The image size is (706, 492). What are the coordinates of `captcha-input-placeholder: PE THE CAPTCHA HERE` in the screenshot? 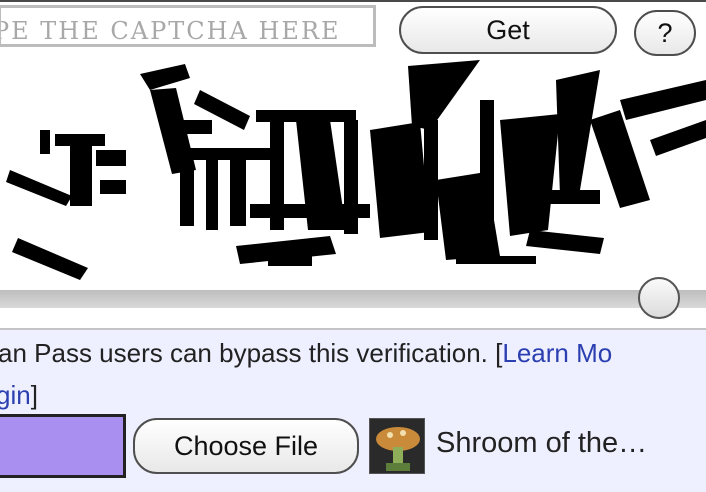 It's located at (170, 31).